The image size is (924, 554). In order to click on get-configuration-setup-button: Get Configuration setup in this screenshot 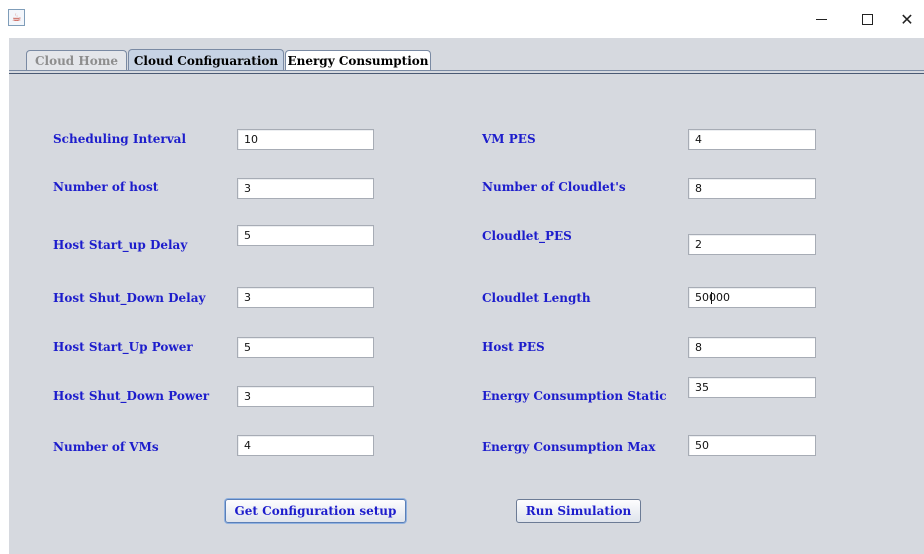, I will do `click(315, 511)`.